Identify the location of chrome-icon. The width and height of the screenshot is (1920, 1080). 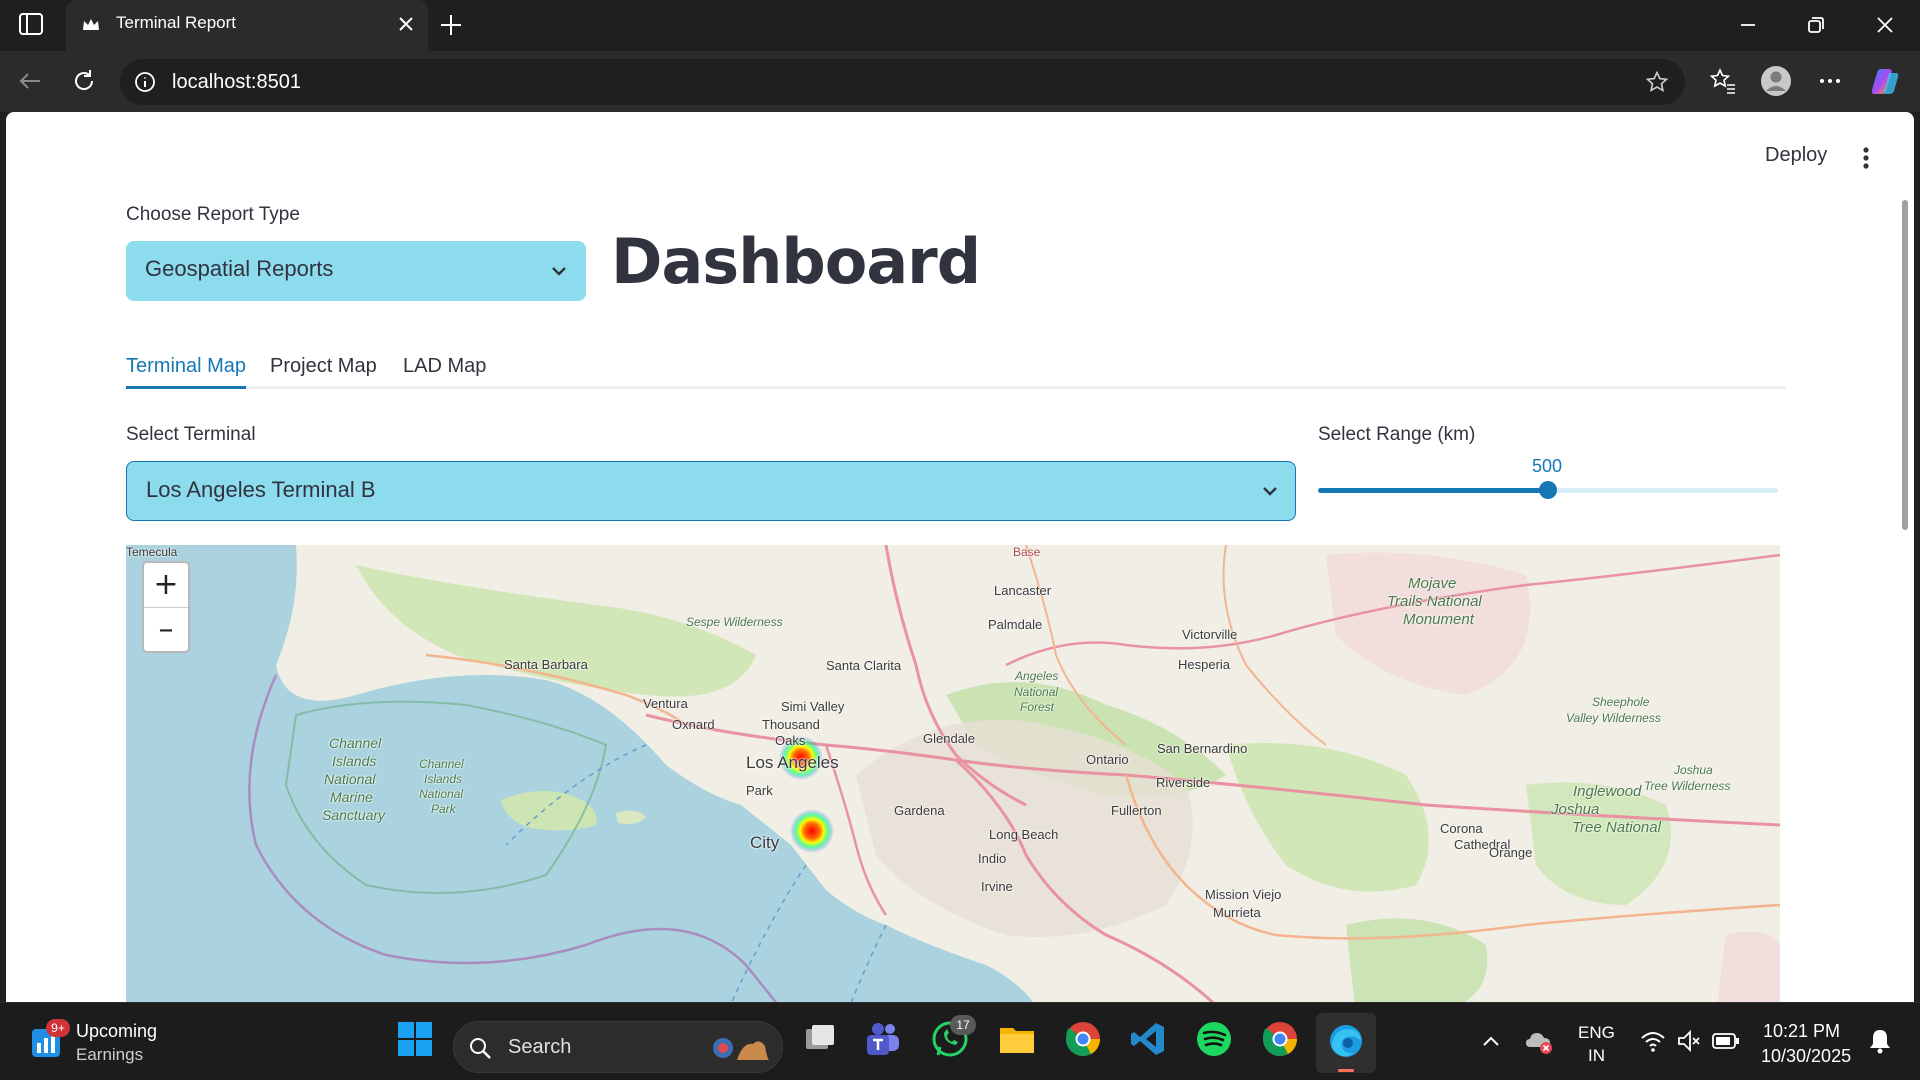
(1083, 1039).